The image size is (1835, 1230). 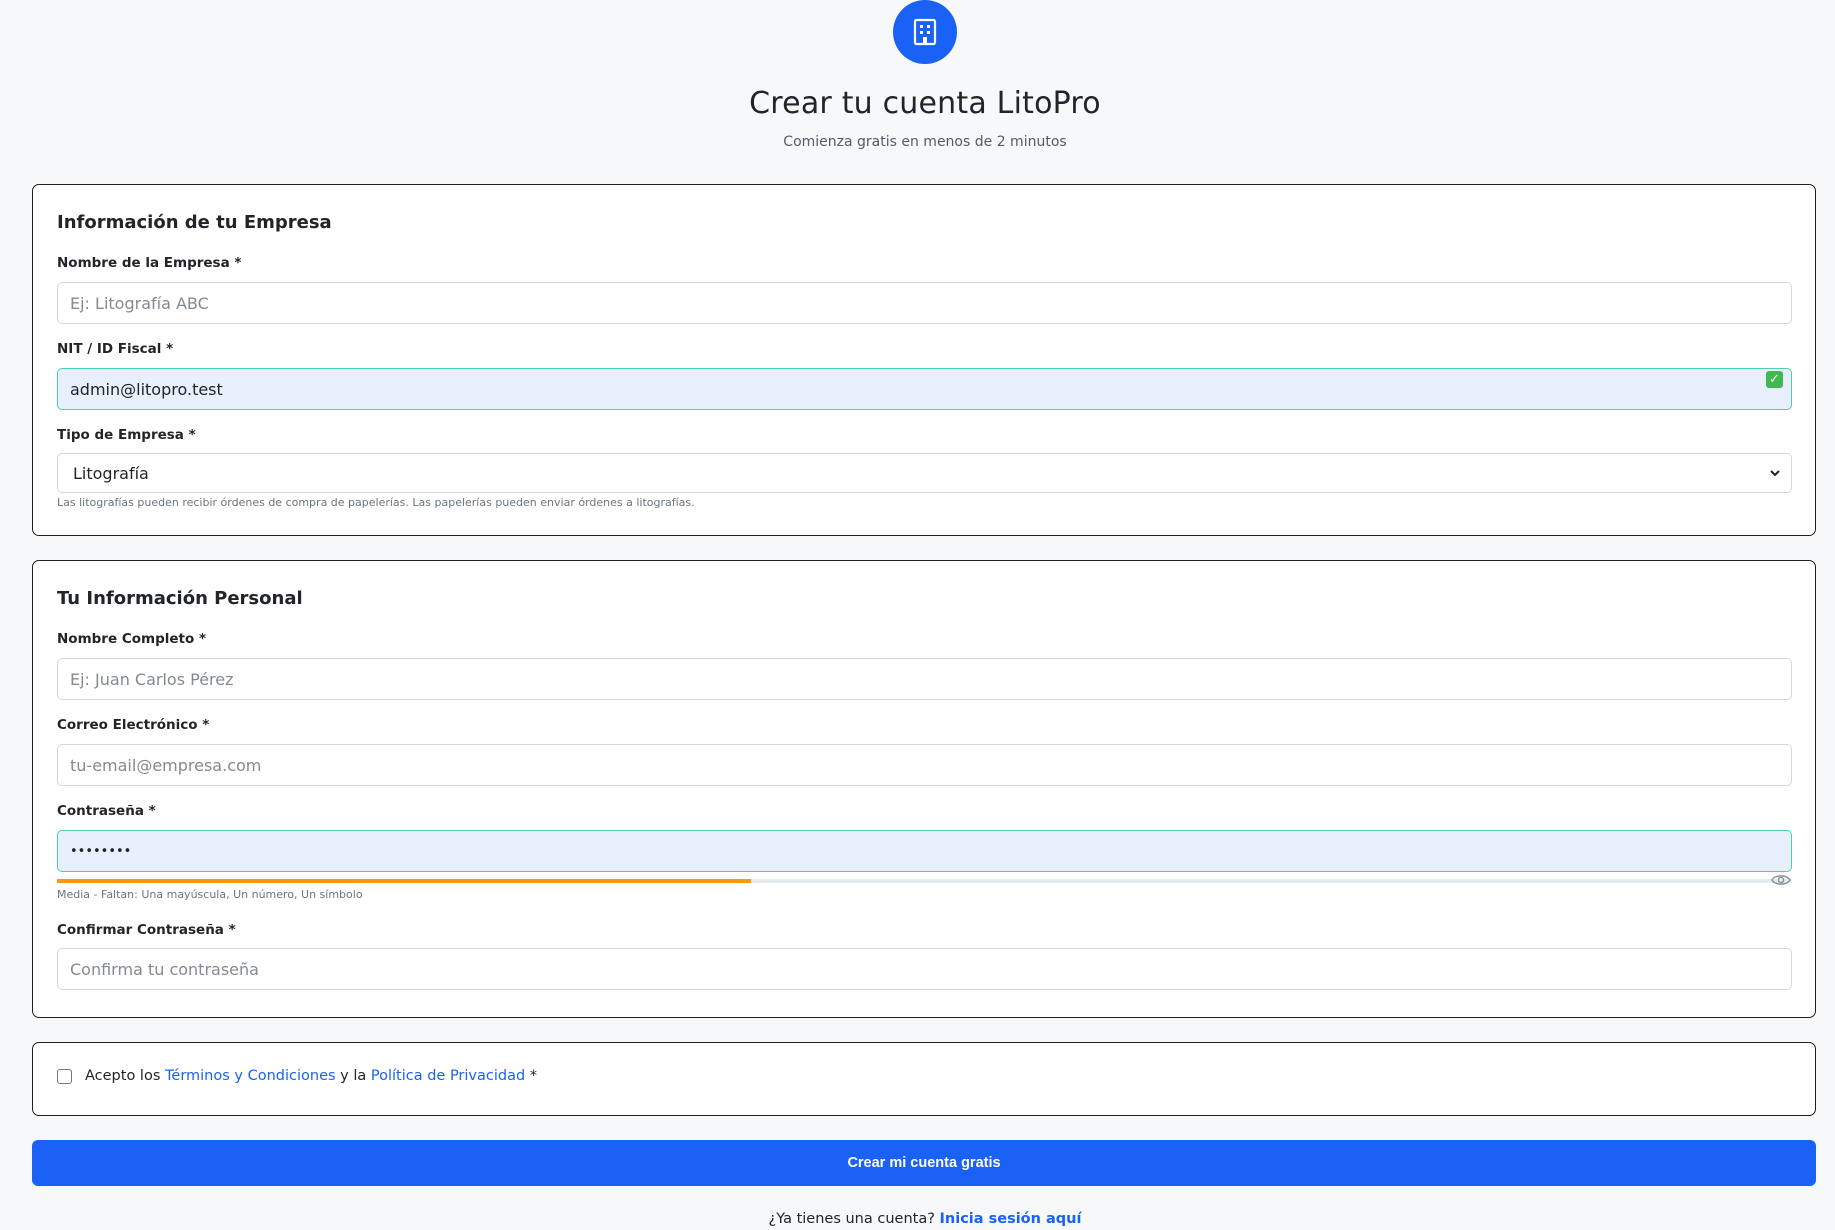 I want to click on password-value: ••••••••, so click(x=101, y=851).